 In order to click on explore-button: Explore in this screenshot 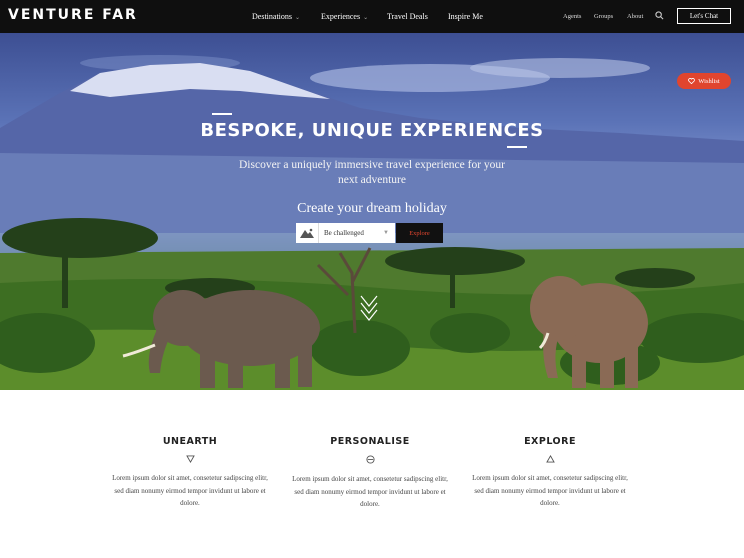, I will do `click(419, 233)`.